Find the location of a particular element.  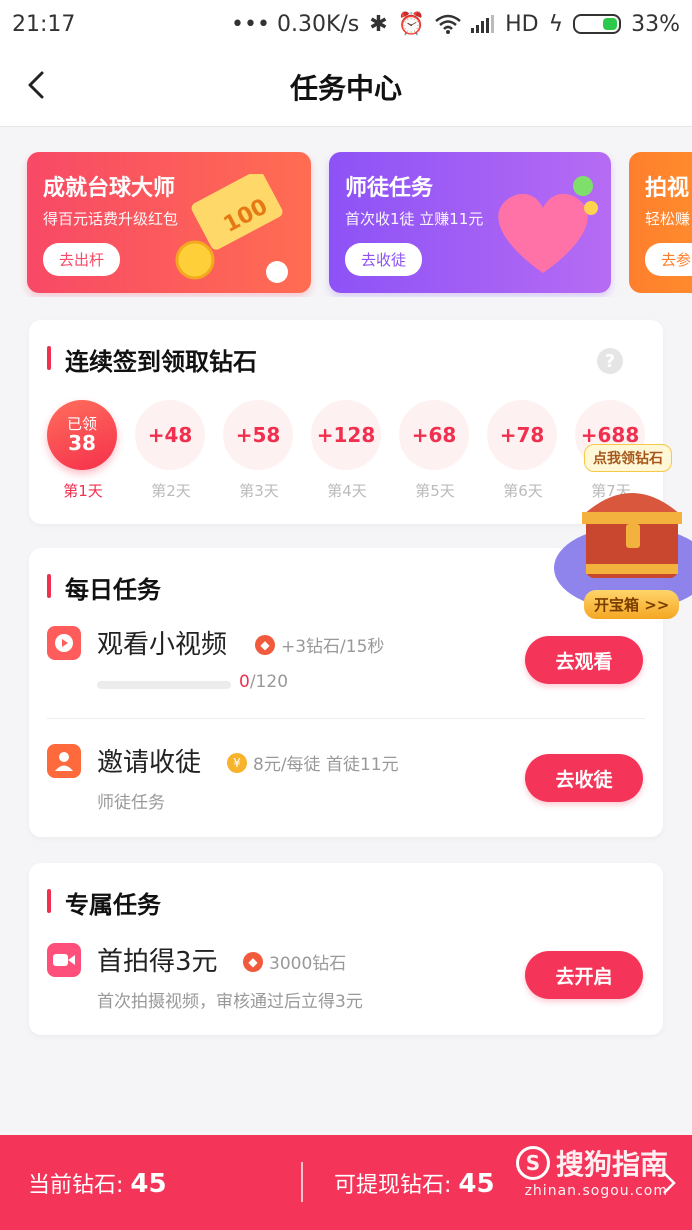

withdrawable-diamonds: 可提现钻石: 45 is located at coordinates (414, 1183).